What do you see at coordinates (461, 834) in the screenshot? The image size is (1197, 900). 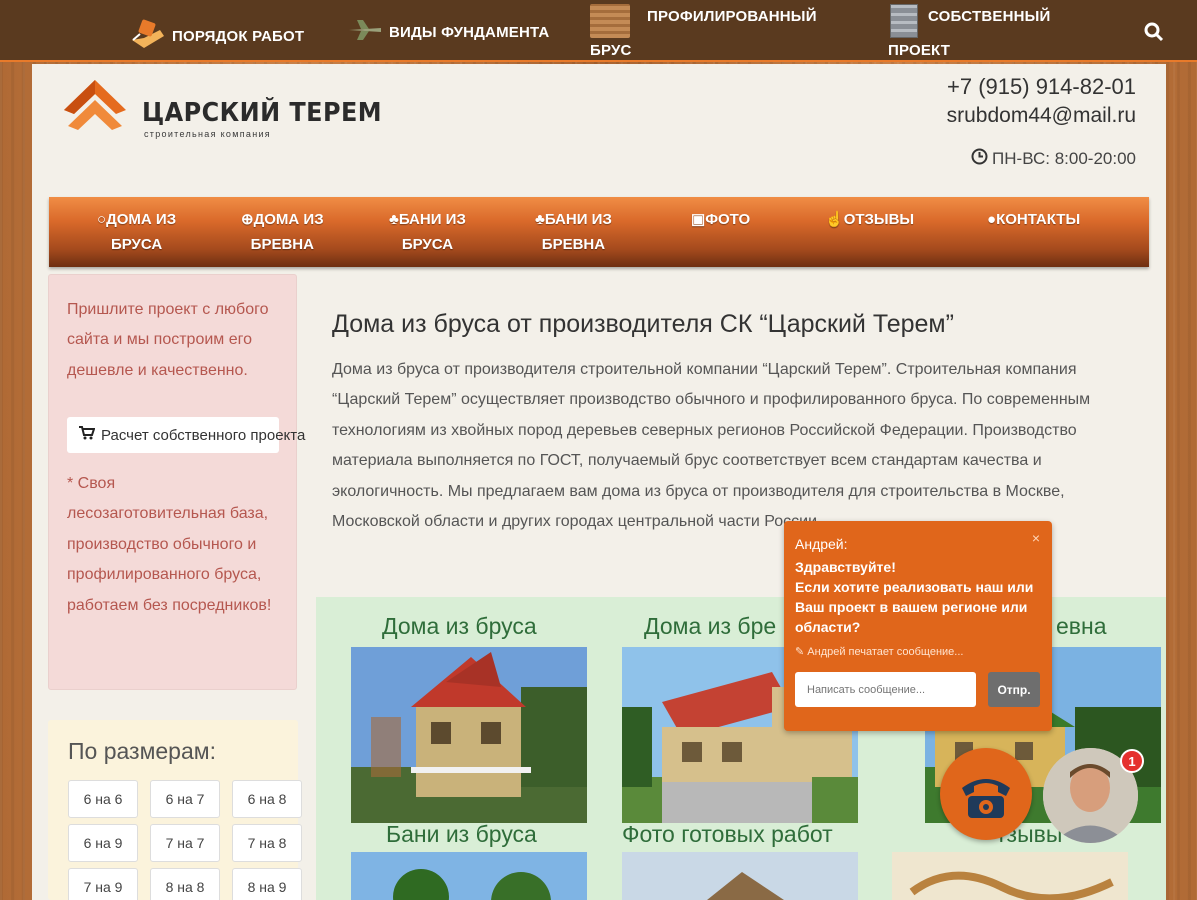 I see `catalog-title-saunas-timber: Бани из бруса` at bounding box center [461, 834].